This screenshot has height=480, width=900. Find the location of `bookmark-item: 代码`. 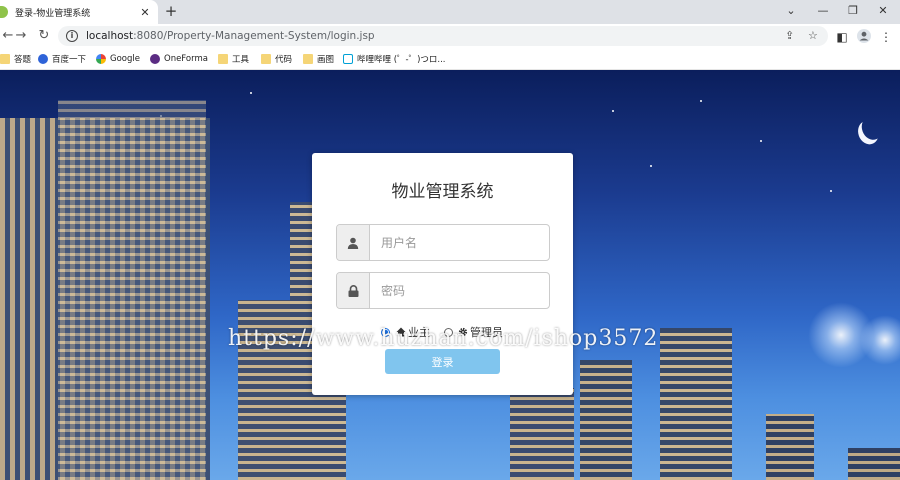

bookmark-item: 代码 is located at coordinates (276, 59).